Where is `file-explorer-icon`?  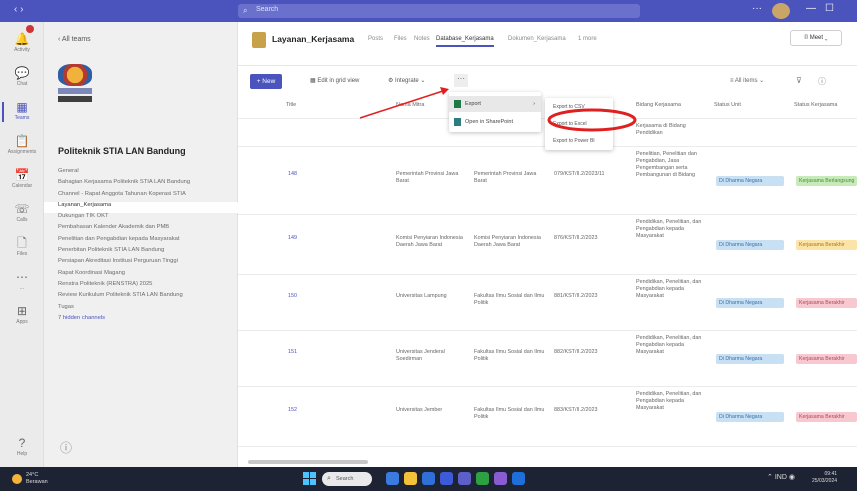
file-explorer-icon is located at coordinates (410, 478).